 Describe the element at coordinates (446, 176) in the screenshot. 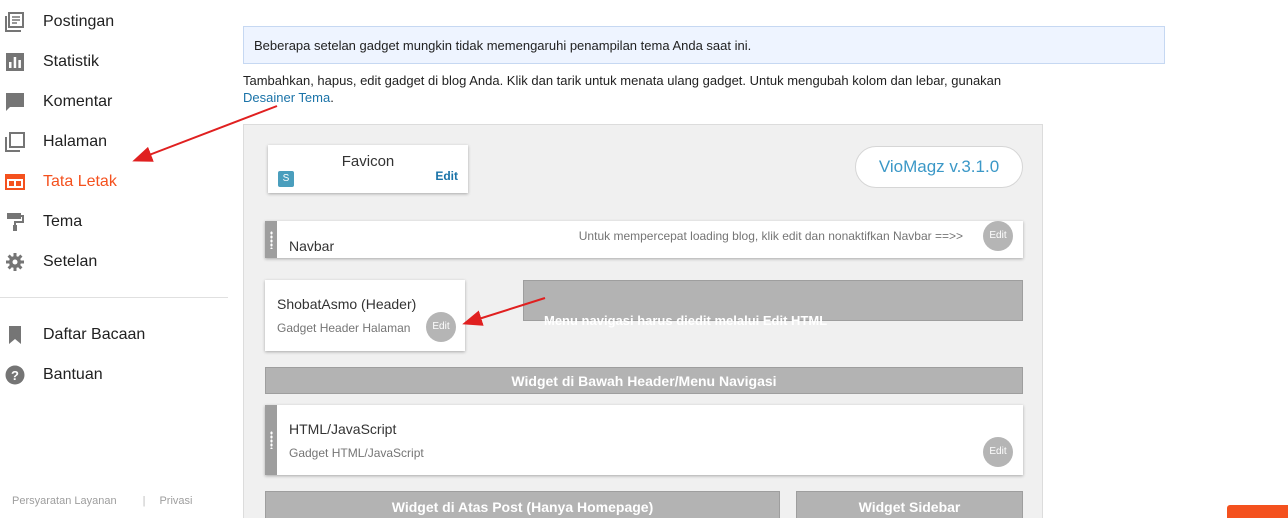

I see `favicon-edit-link: Edit` at that location.